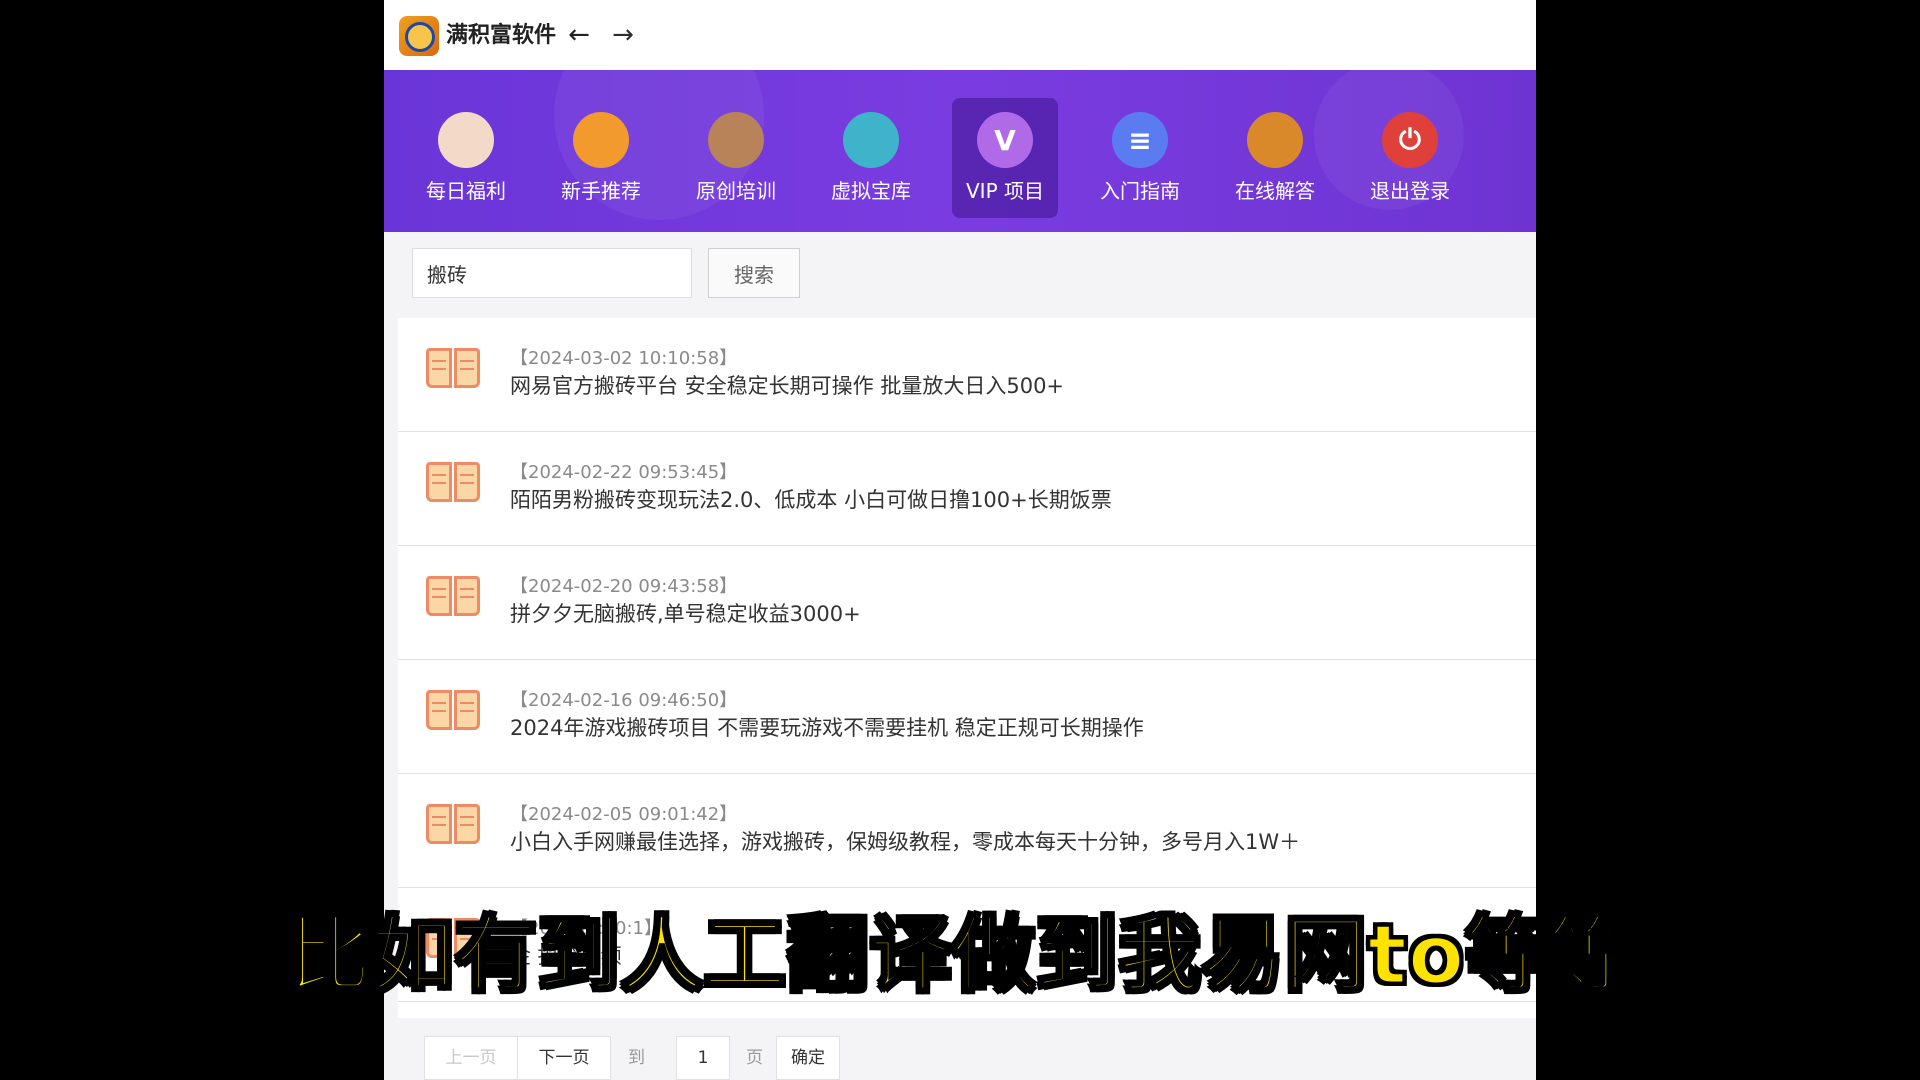 This screenshot has width=1920, height=1080. What do you see at coordinates (787, 386) in the screenshot?
I see `item-title: 网易官方搬砖平台 安全稳定长期可操作 批量放大日入500+` at bounding box center [787, 386].